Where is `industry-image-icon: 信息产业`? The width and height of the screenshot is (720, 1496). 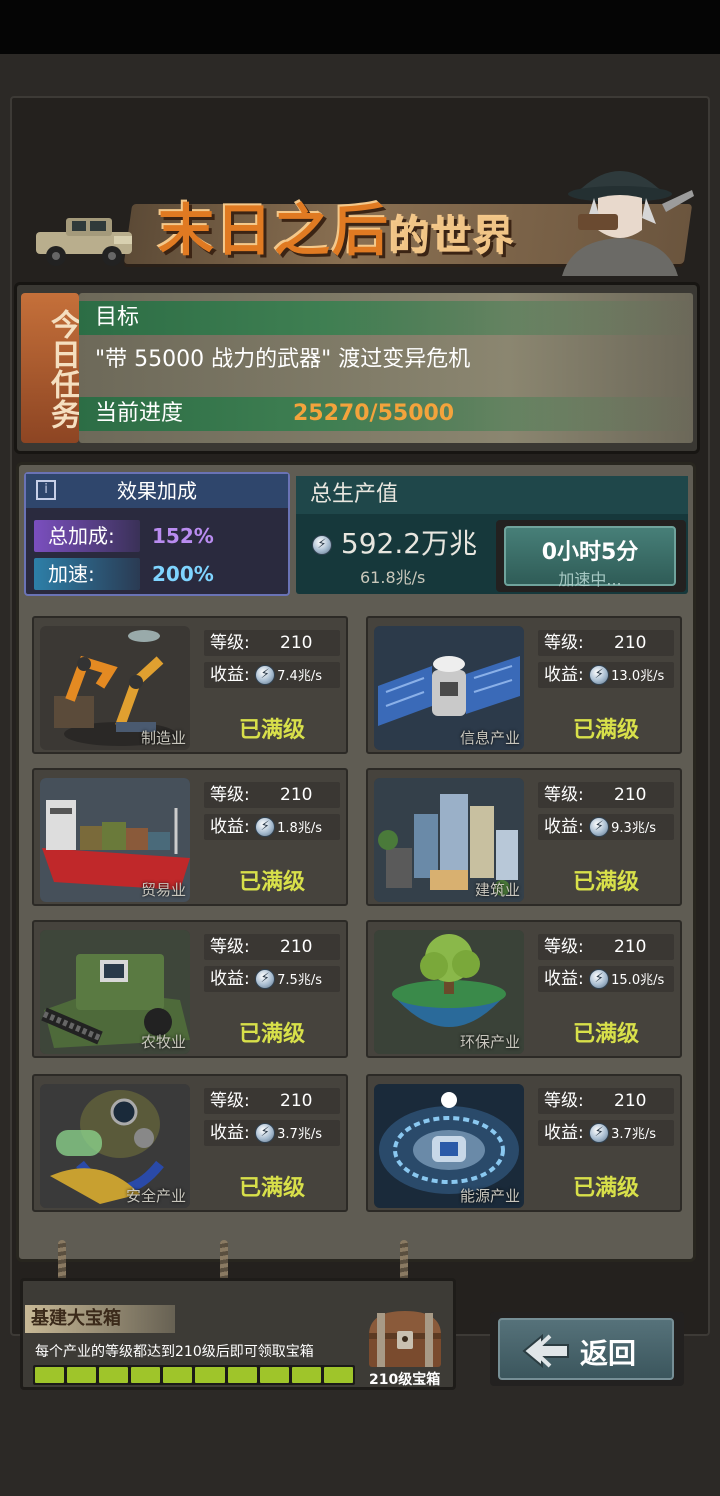
industry-image-icon: 信息产业 is located at coordinates (449, 688).